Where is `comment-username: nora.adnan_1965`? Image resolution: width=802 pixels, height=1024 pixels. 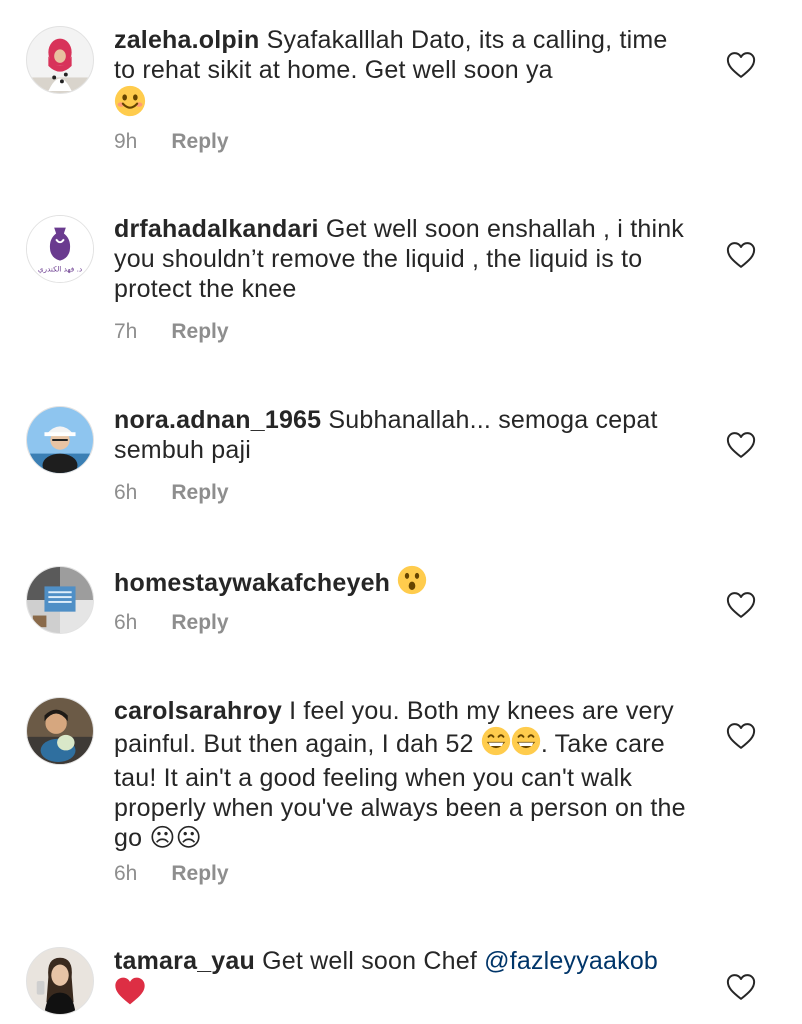
comment-username: nora.adnan_1965 is located at coordinates (217, 420).